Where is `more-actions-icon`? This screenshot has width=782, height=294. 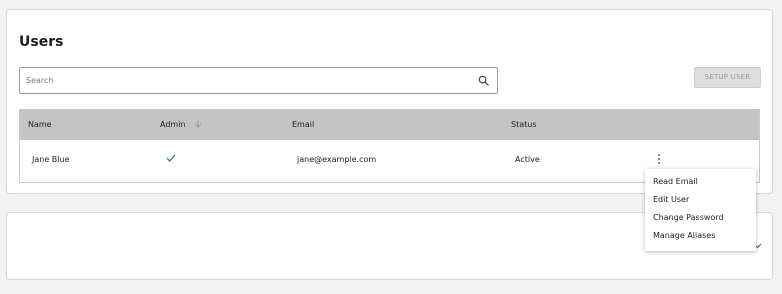 more-actions-icon is located at coordinates (659, 160).